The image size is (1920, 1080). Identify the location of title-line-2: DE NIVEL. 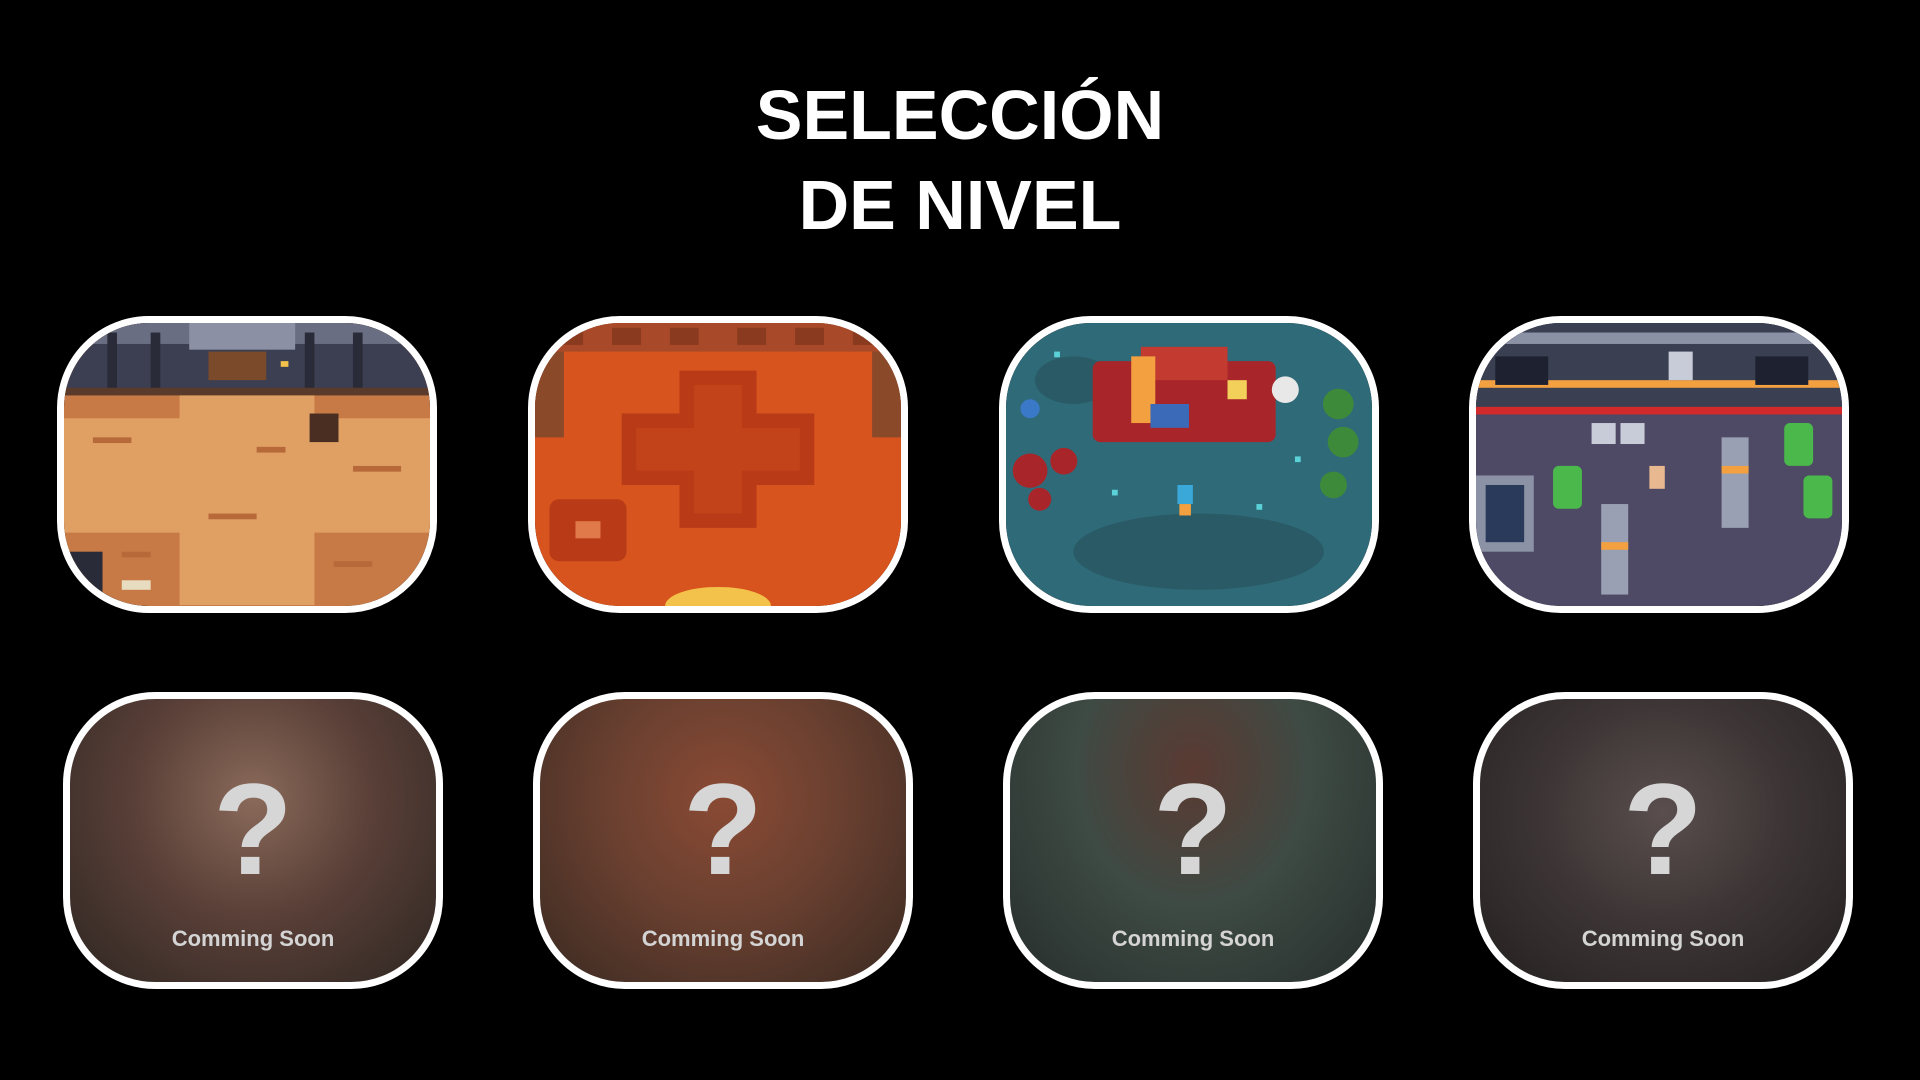
(960, 205).